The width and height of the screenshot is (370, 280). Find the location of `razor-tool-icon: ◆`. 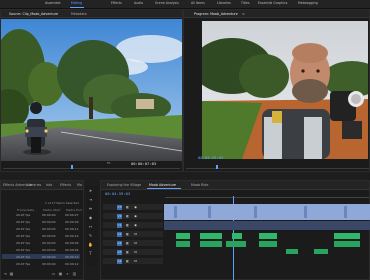

razor-tool-icon: ◆ is located at coordinates (90, 218).